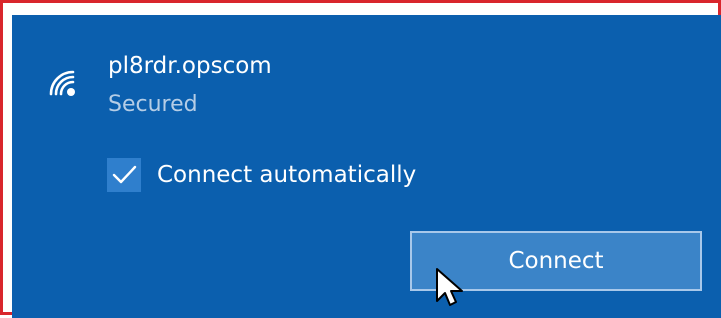 This screenshot has width=721, height=318. What do you see at coordinates (62, 83) in the screenshot?
I see `wifi-secured-icon` at bounding box center [62, 83].